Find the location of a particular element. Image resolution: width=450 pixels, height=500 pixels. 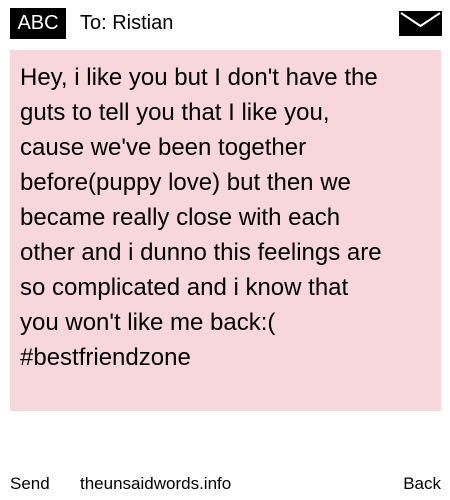

softkey-bar: Send theunsaidwords.info Back is located at coordinates (225, 484).